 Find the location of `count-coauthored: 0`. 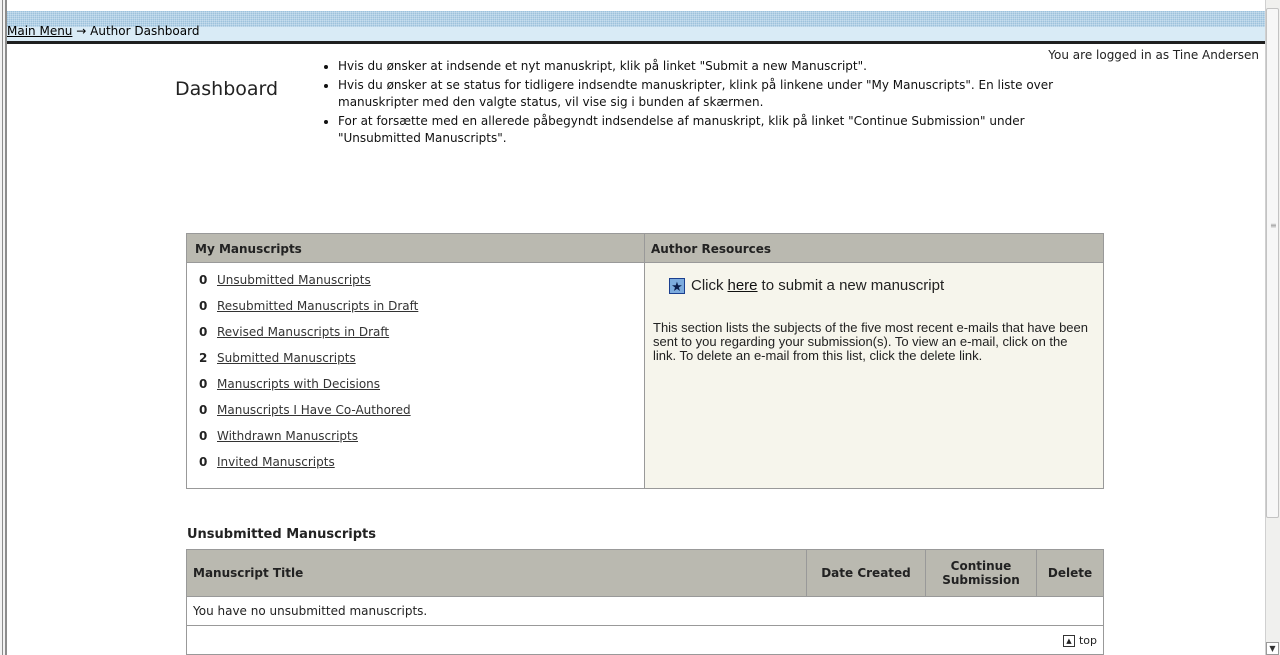

count-coauthored: 0 is located at coordinates (203, 410).